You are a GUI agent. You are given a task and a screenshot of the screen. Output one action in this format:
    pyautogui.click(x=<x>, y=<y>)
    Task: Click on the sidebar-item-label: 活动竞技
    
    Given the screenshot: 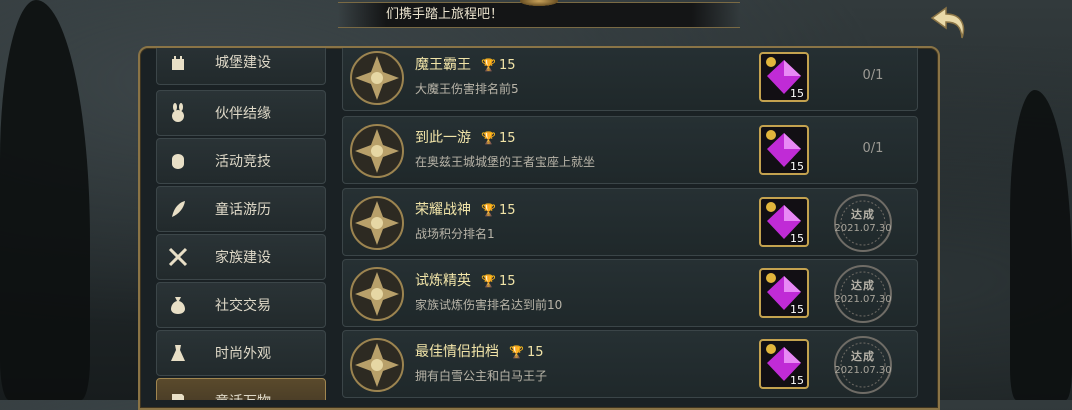 What is the action you would take?
    pyautogui.click(x=243, y=162)
    